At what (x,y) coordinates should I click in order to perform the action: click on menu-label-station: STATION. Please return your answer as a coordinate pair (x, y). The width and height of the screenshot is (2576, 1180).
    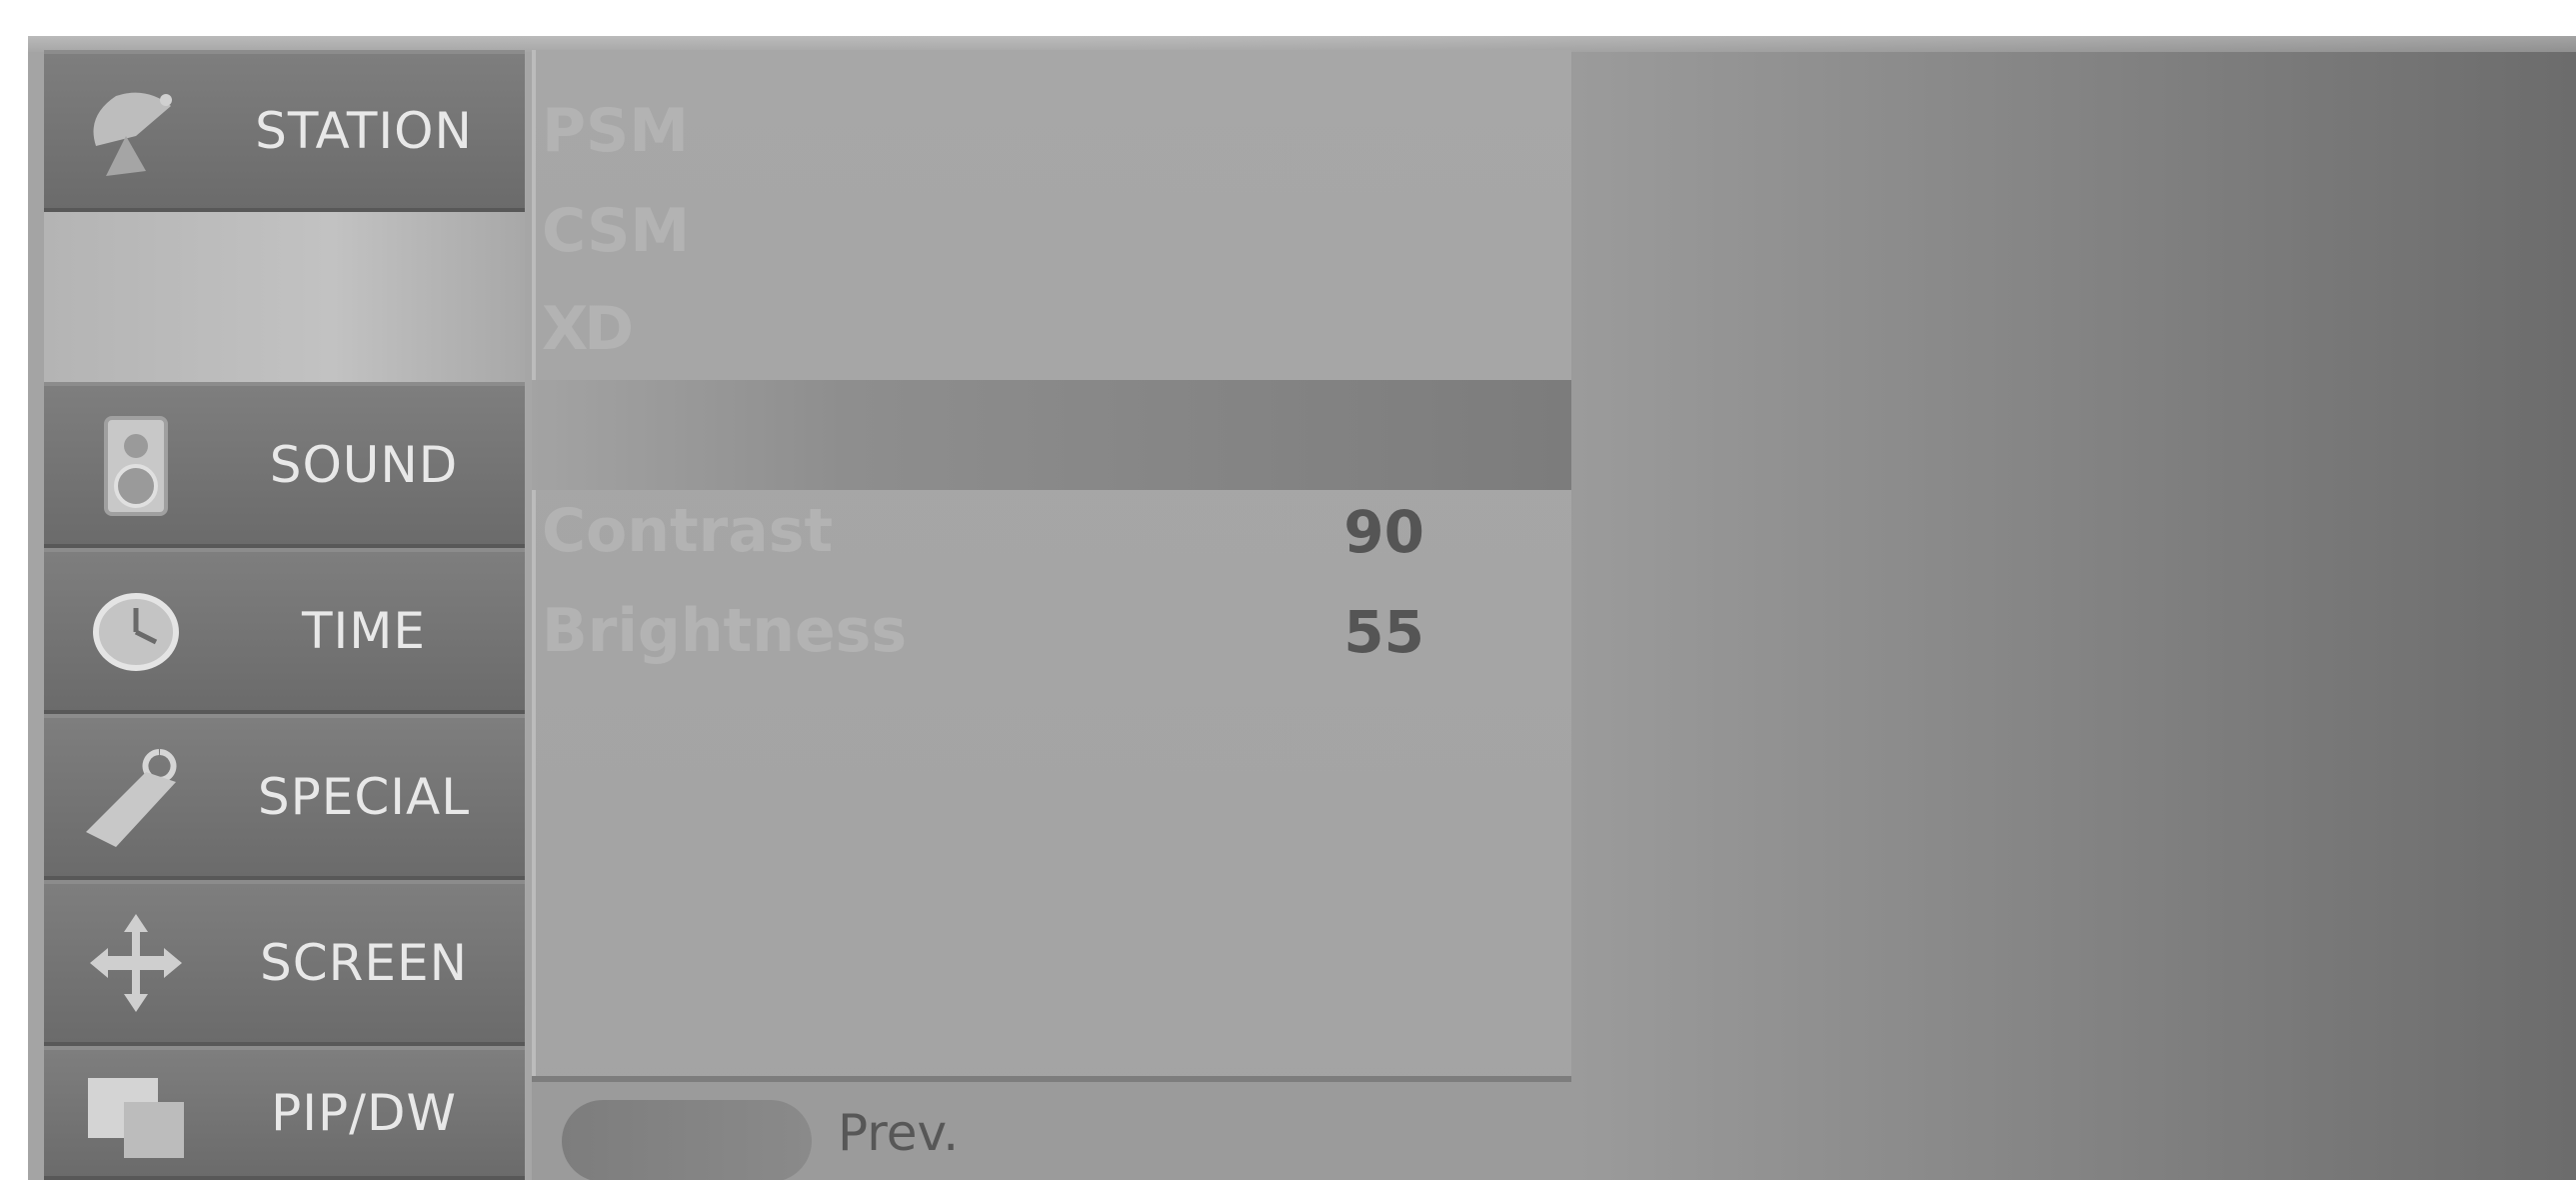
    Looking at the image, I should click on (364, 131).